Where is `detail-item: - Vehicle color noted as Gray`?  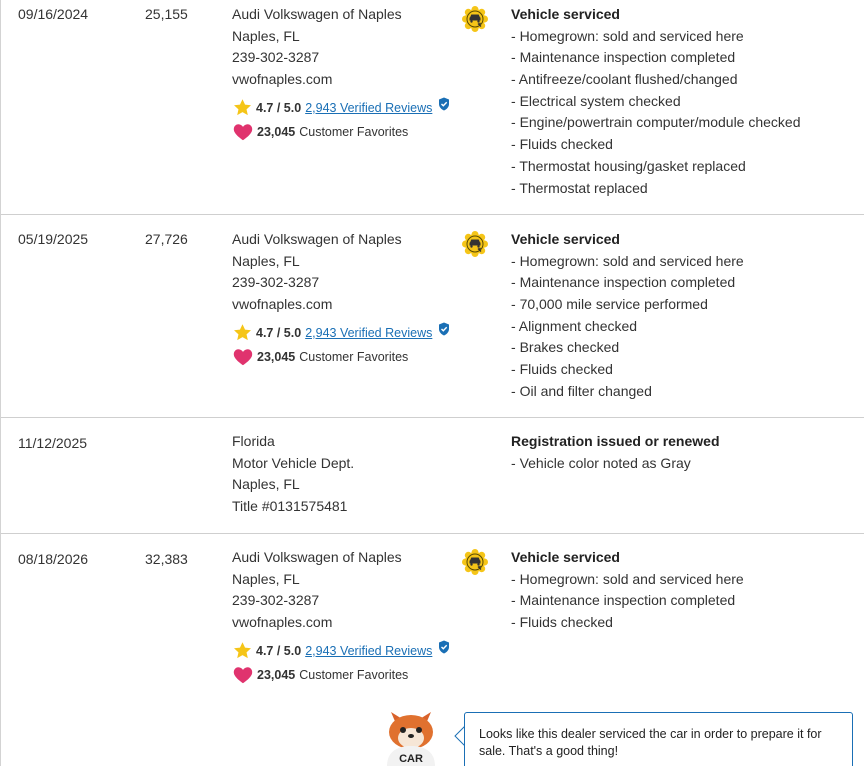 detail-item: - Vehicle color noted as Gray is located at coordinates (601, 462).